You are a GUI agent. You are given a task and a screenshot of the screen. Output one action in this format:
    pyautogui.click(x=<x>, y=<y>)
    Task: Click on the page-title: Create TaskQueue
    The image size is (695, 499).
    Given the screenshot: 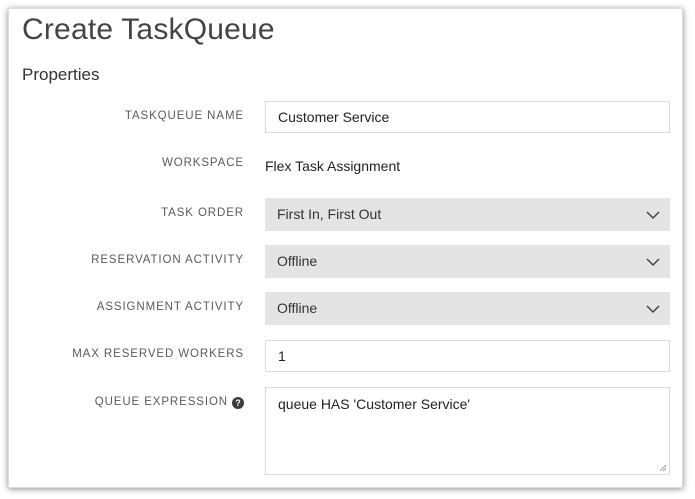 What is the action you would take?
    pyautogui.click(x=148, y=29)
    